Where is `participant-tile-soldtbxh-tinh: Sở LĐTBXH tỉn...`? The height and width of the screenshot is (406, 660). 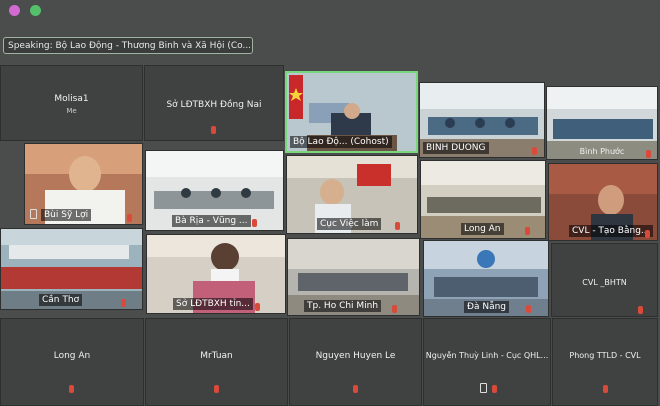
participant-tile-soldtbxh-tinh: Sở LĐTBXH tỉn... is located at coordinates (216, 274).